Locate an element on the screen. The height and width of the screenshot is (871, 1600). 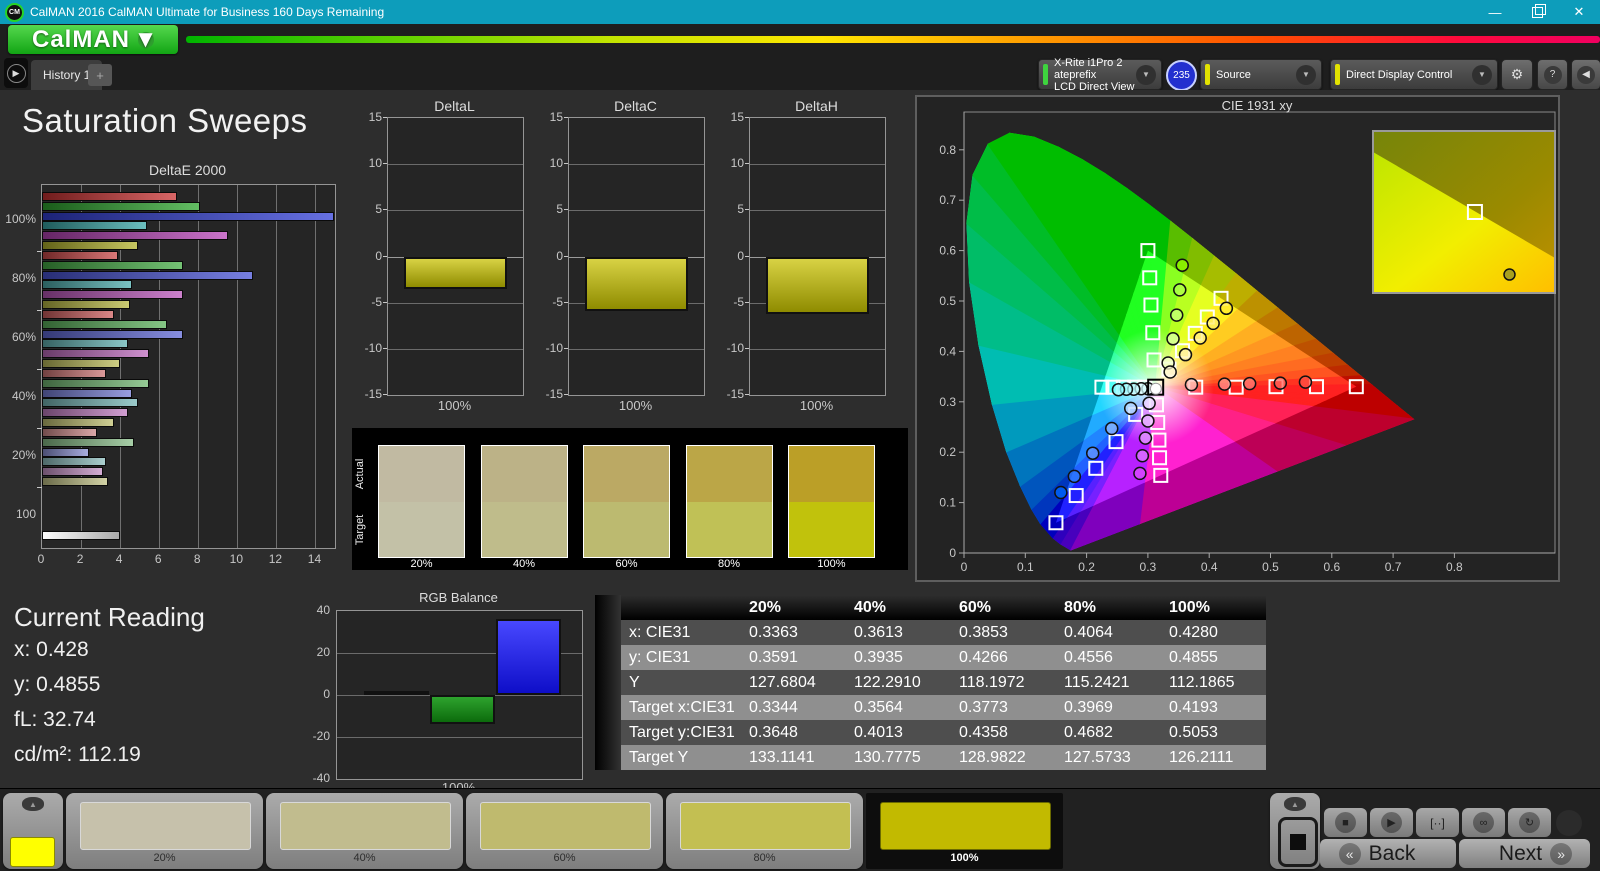
transport-play-button: ▶ is located at coordinates (1391, 822).